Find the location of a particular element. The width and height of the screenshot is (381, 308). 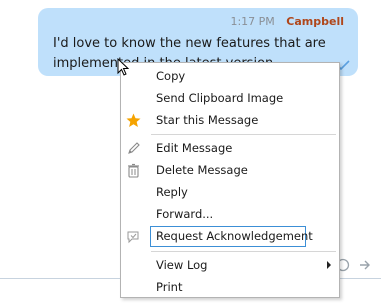

star-icon is located at coordinates (133, 120).